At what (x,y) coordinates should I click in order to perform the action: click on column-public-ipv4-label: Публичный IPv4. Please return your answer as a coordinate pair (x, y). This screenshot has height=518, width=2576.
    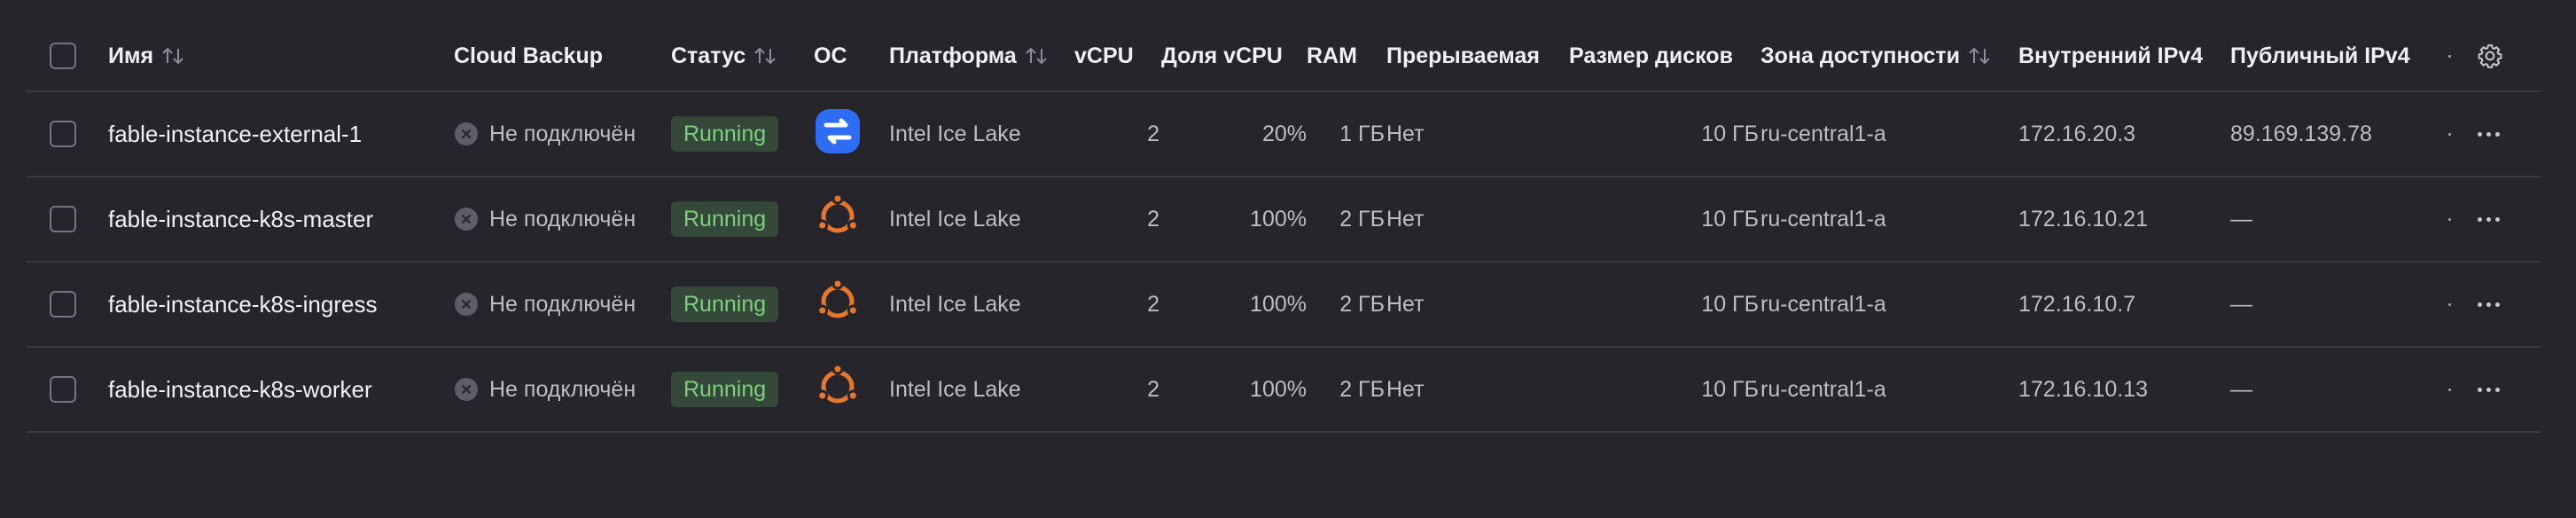
    Looking at the image, I should click on (2320, 55).